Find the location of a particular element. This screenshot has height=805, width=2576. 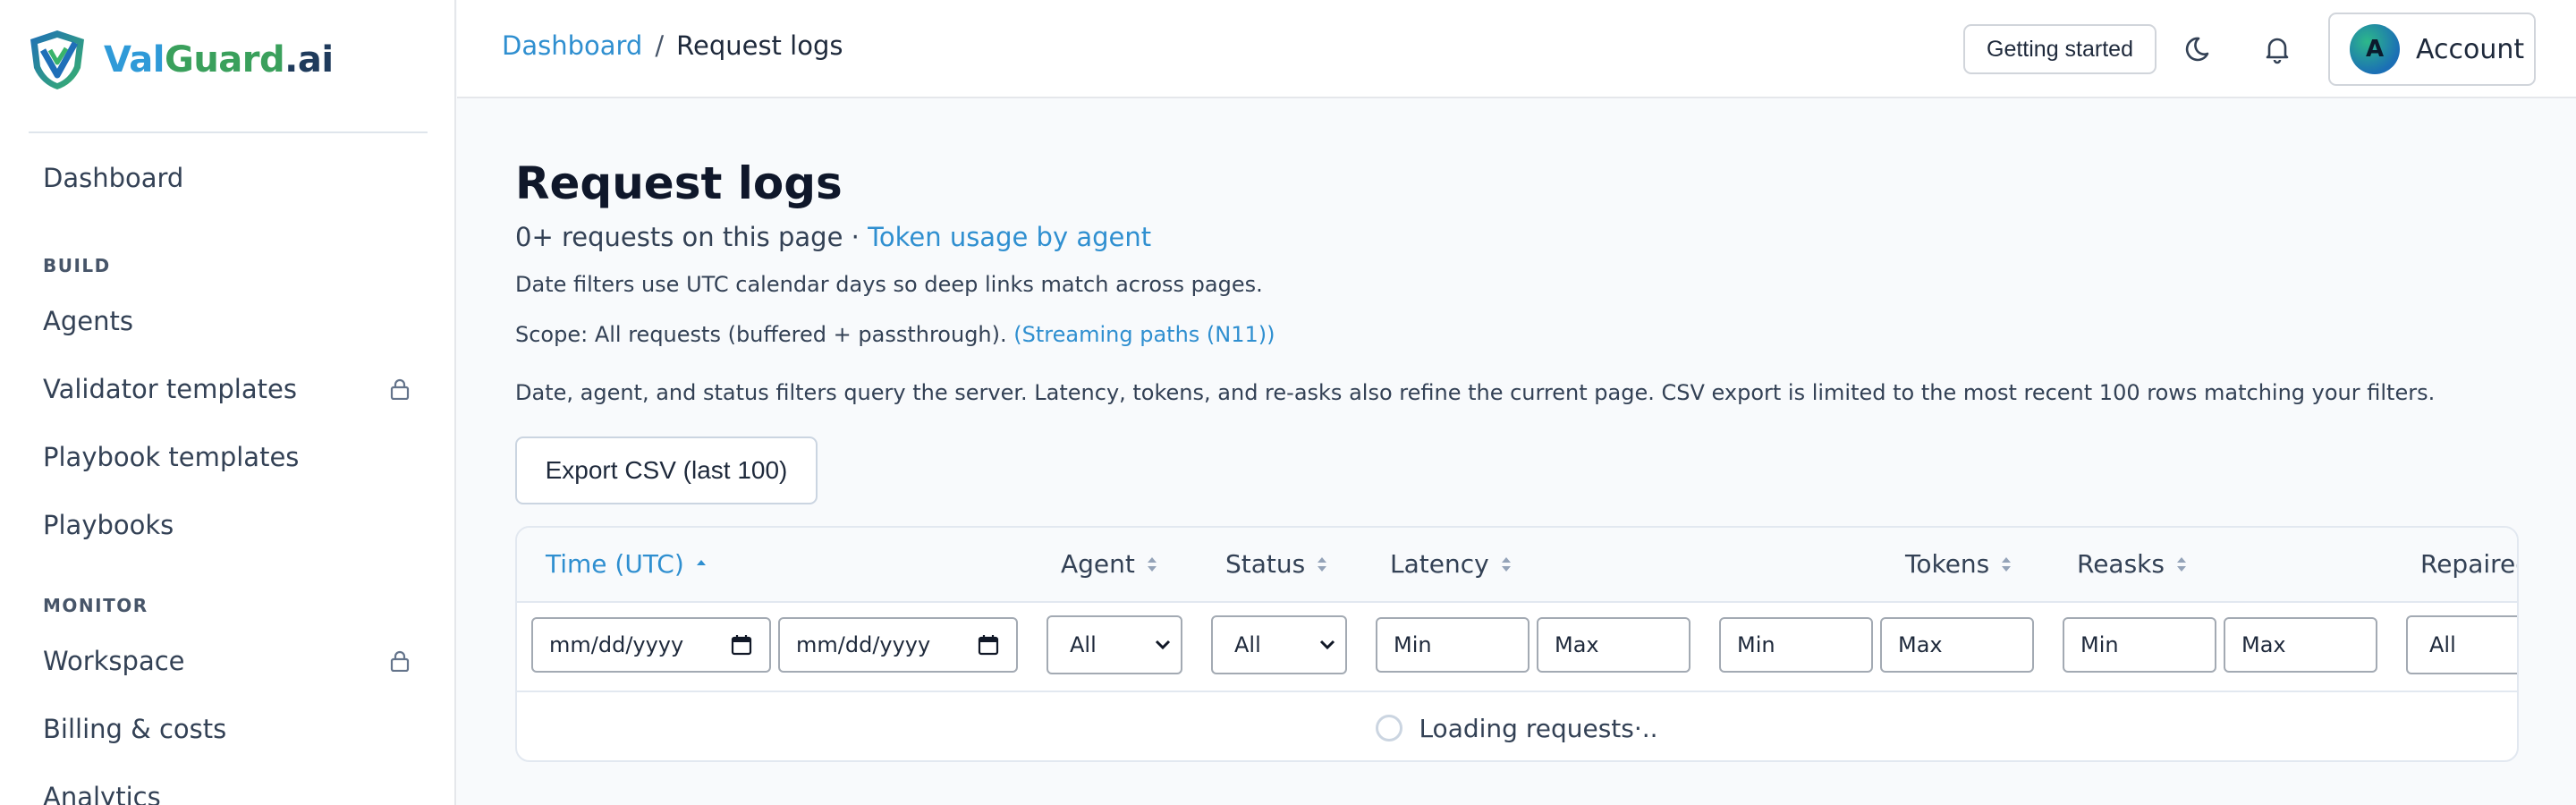

loading-text: Loading requests·.. is located at coordinates (1538, 728).